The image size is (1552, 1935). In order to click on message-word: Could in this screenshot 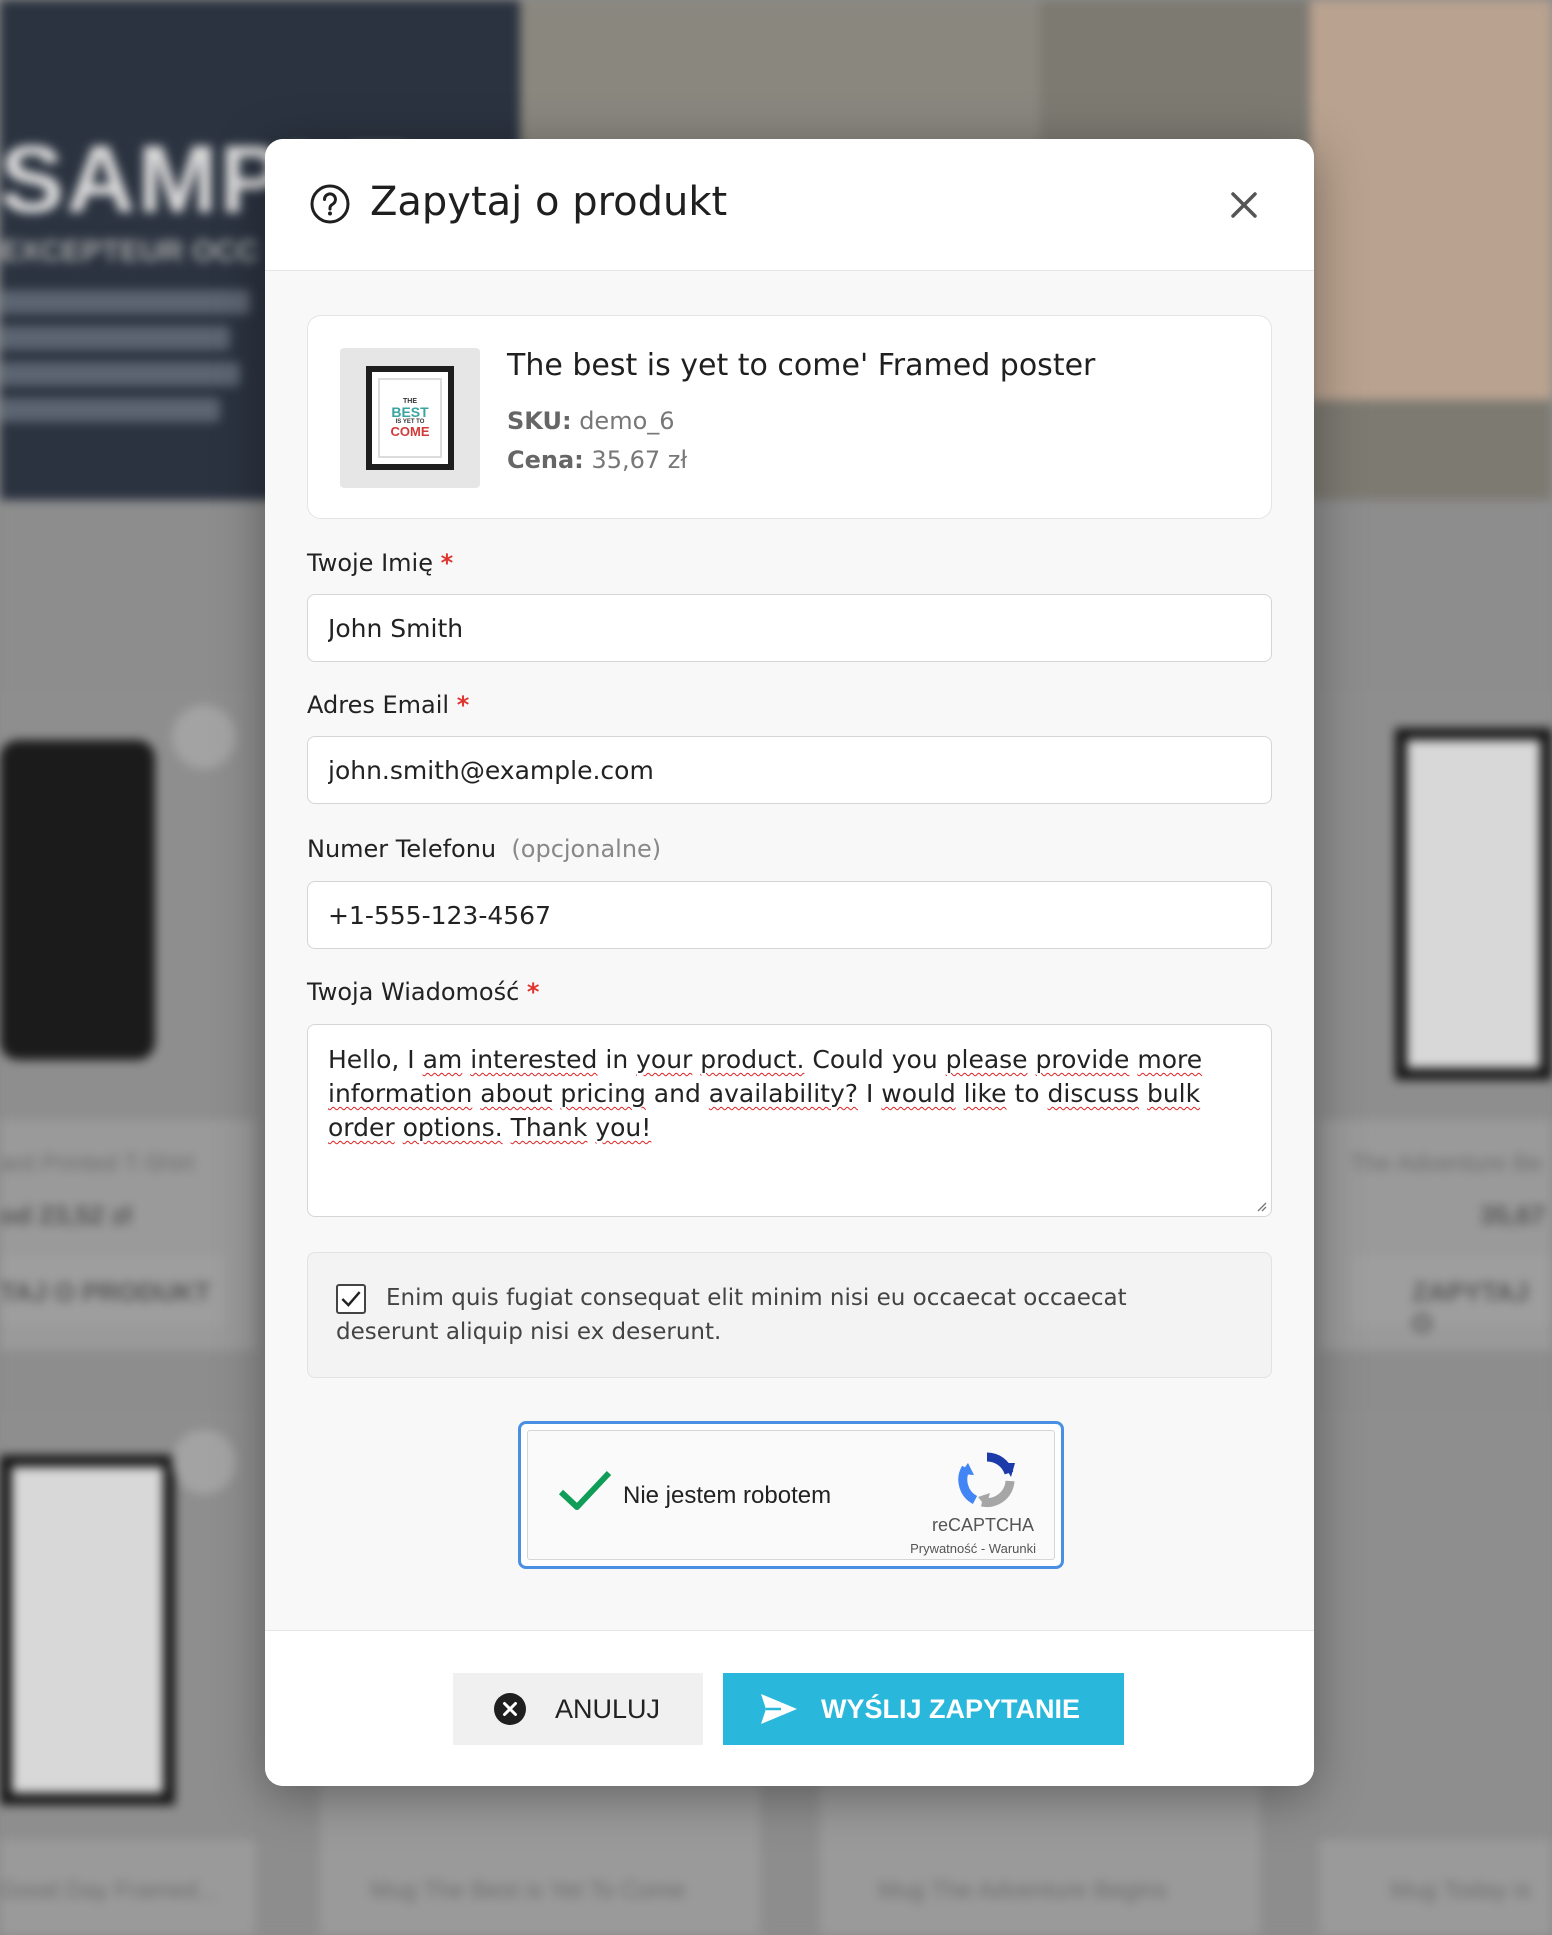, I will do `click(848, 1059)`.